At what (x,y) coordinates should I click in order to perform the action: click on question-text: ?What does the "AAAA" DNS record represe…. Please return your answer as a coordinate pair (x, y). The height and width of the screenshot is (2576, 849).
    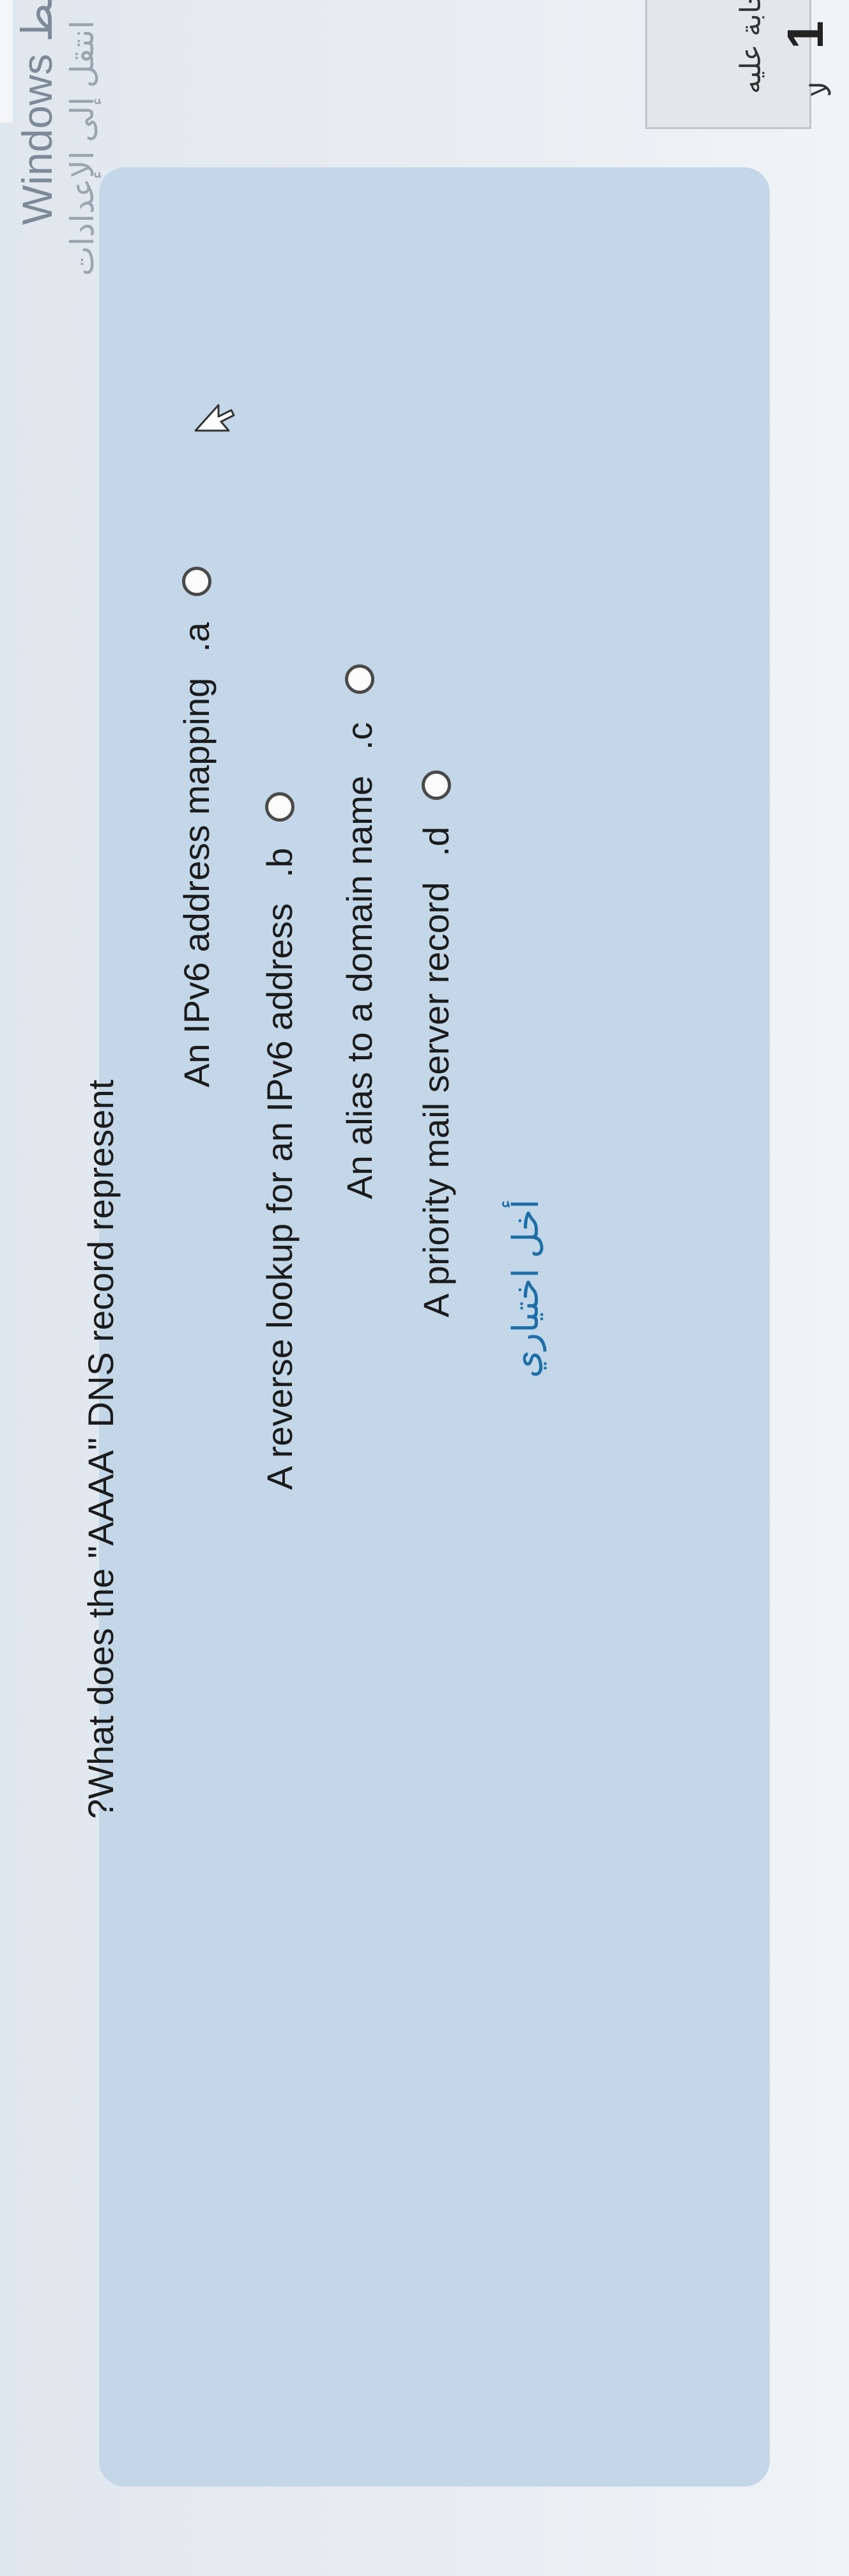
    Looking at the image, I should click on (101, 1449).